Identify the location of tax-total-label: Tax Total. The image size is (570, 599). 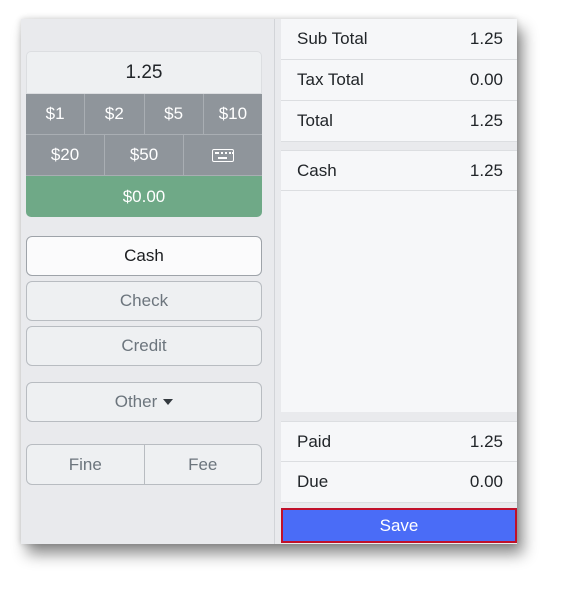
(330, 79).